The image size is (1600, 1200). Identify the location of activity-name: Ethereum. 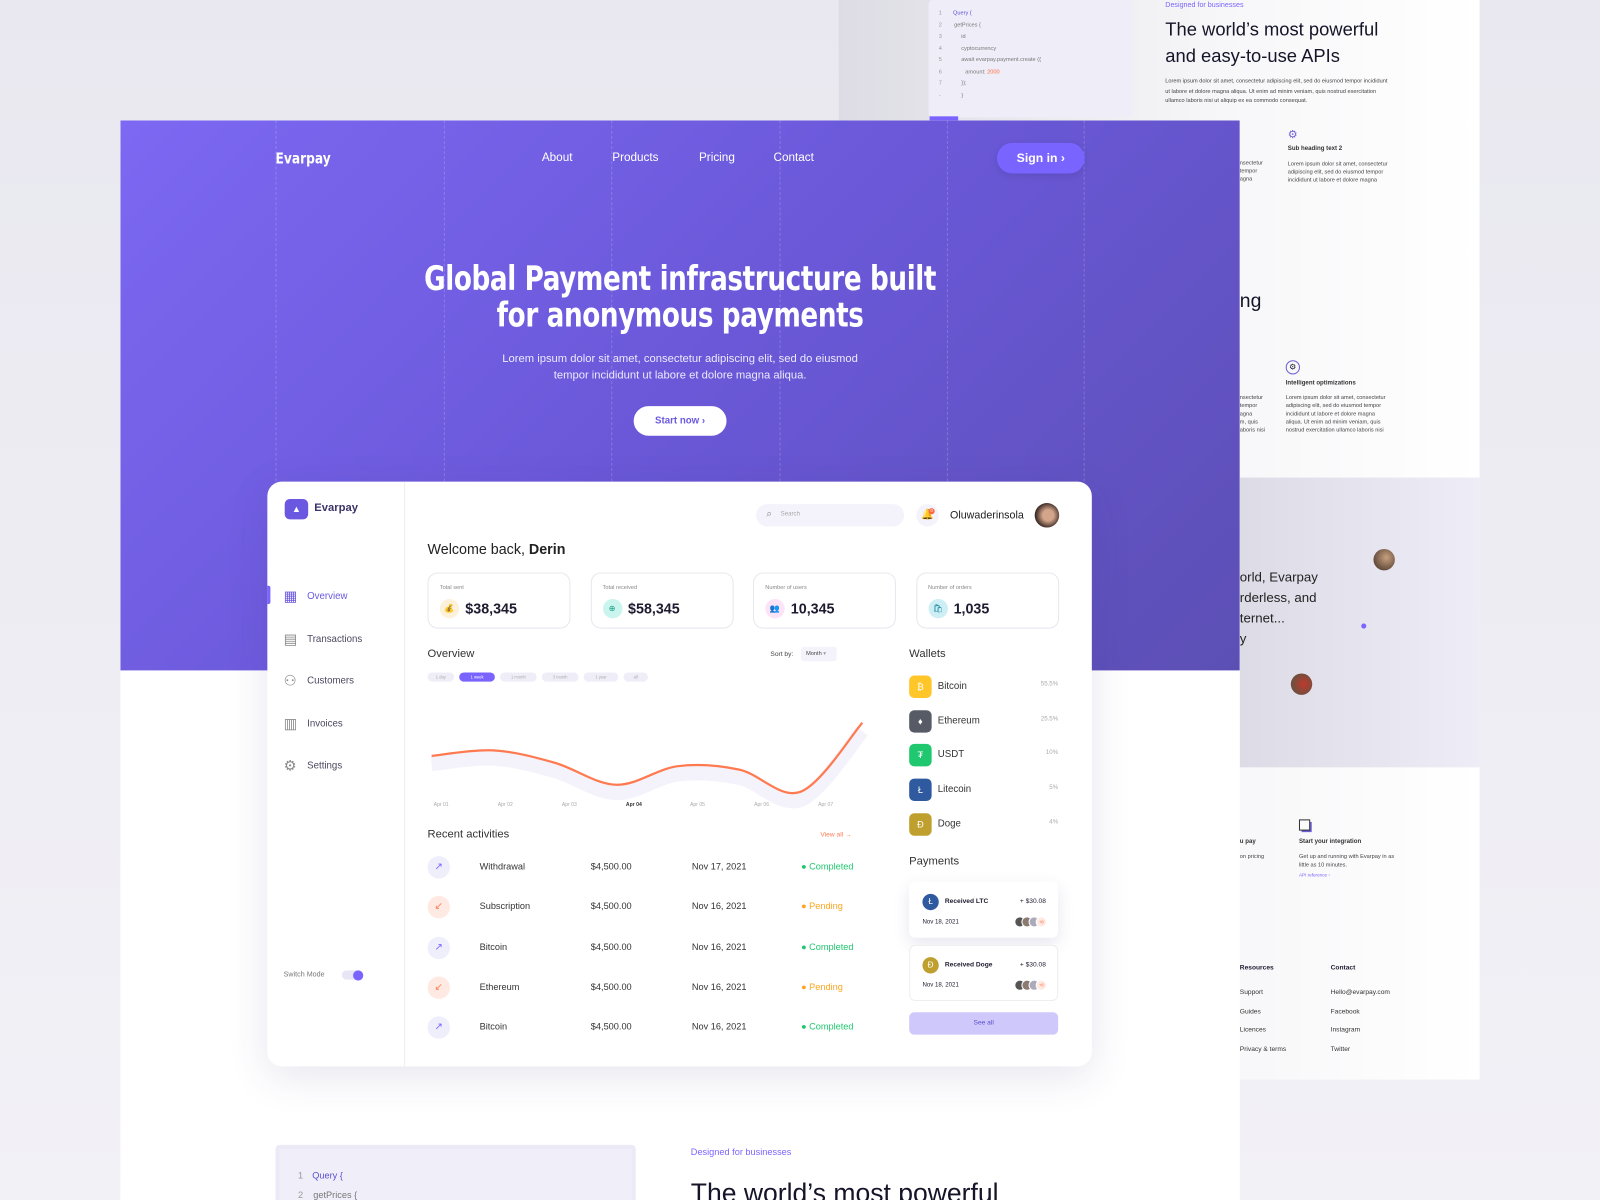
(499, 986).